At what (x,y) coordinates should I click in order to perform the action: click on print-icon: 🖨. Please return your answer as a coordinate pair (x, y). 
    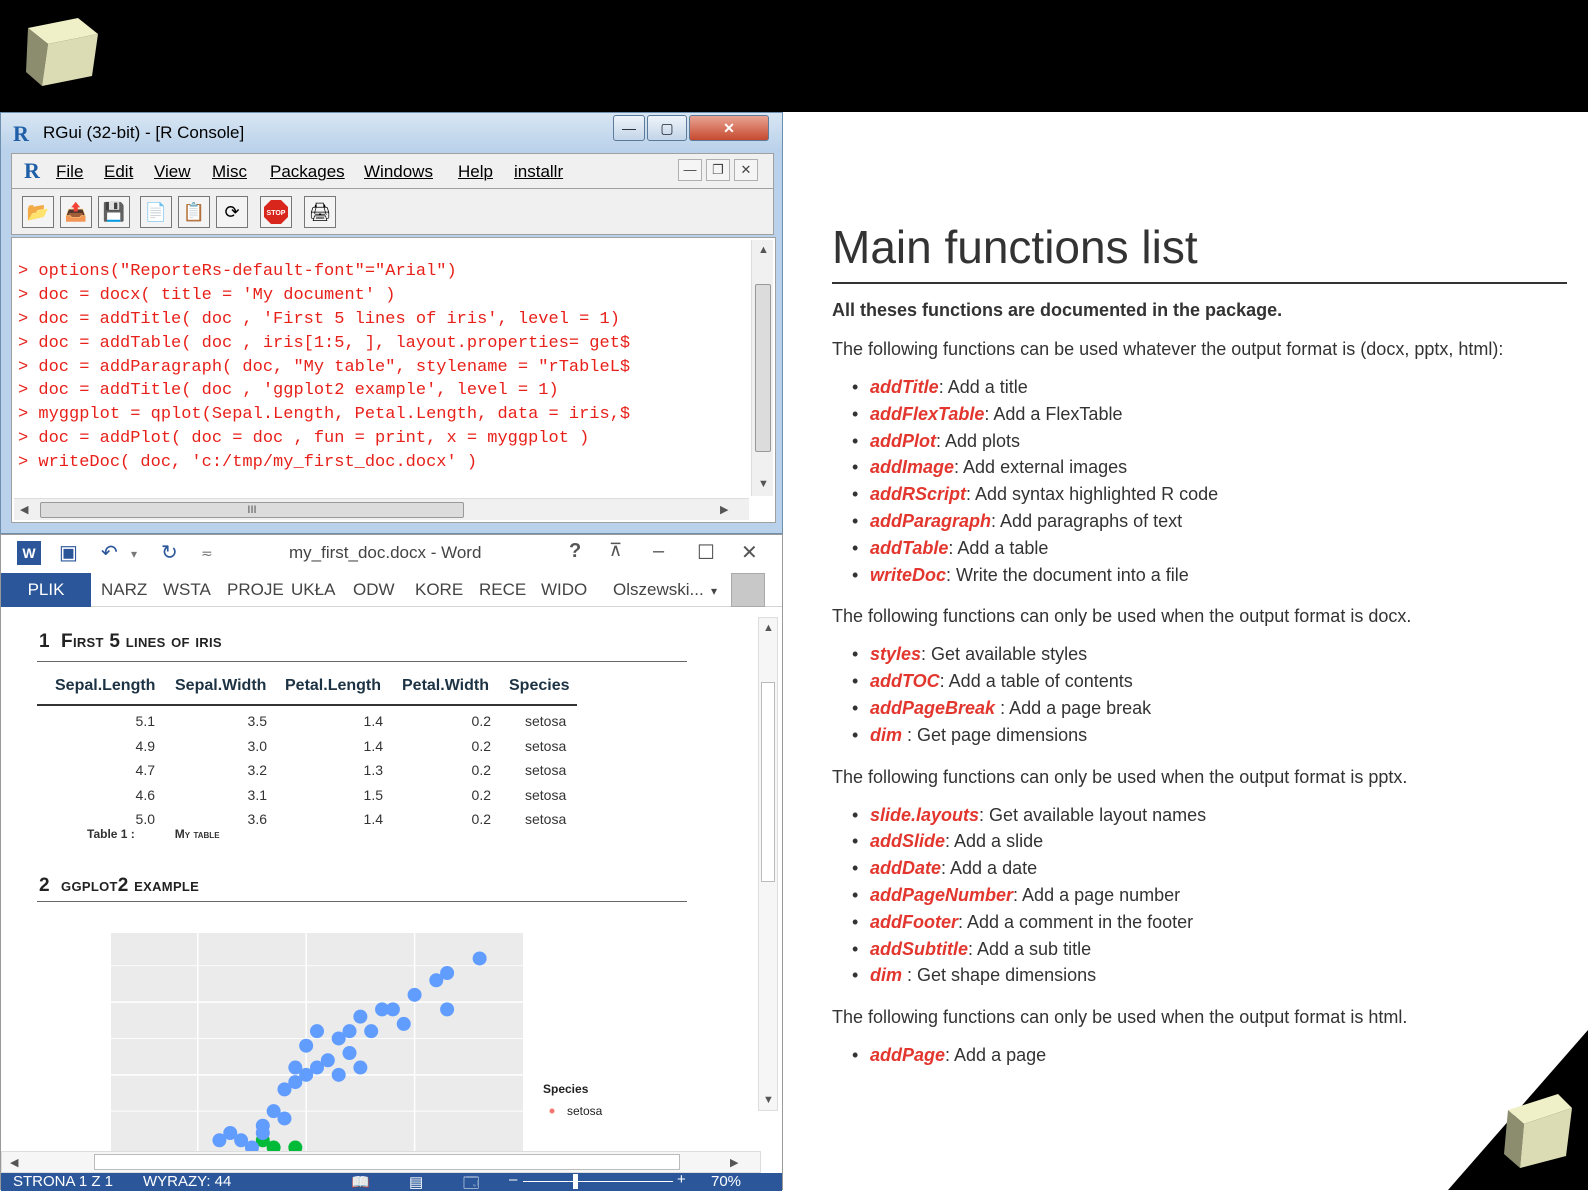
    Looking at the image, I should click on (320, 212).